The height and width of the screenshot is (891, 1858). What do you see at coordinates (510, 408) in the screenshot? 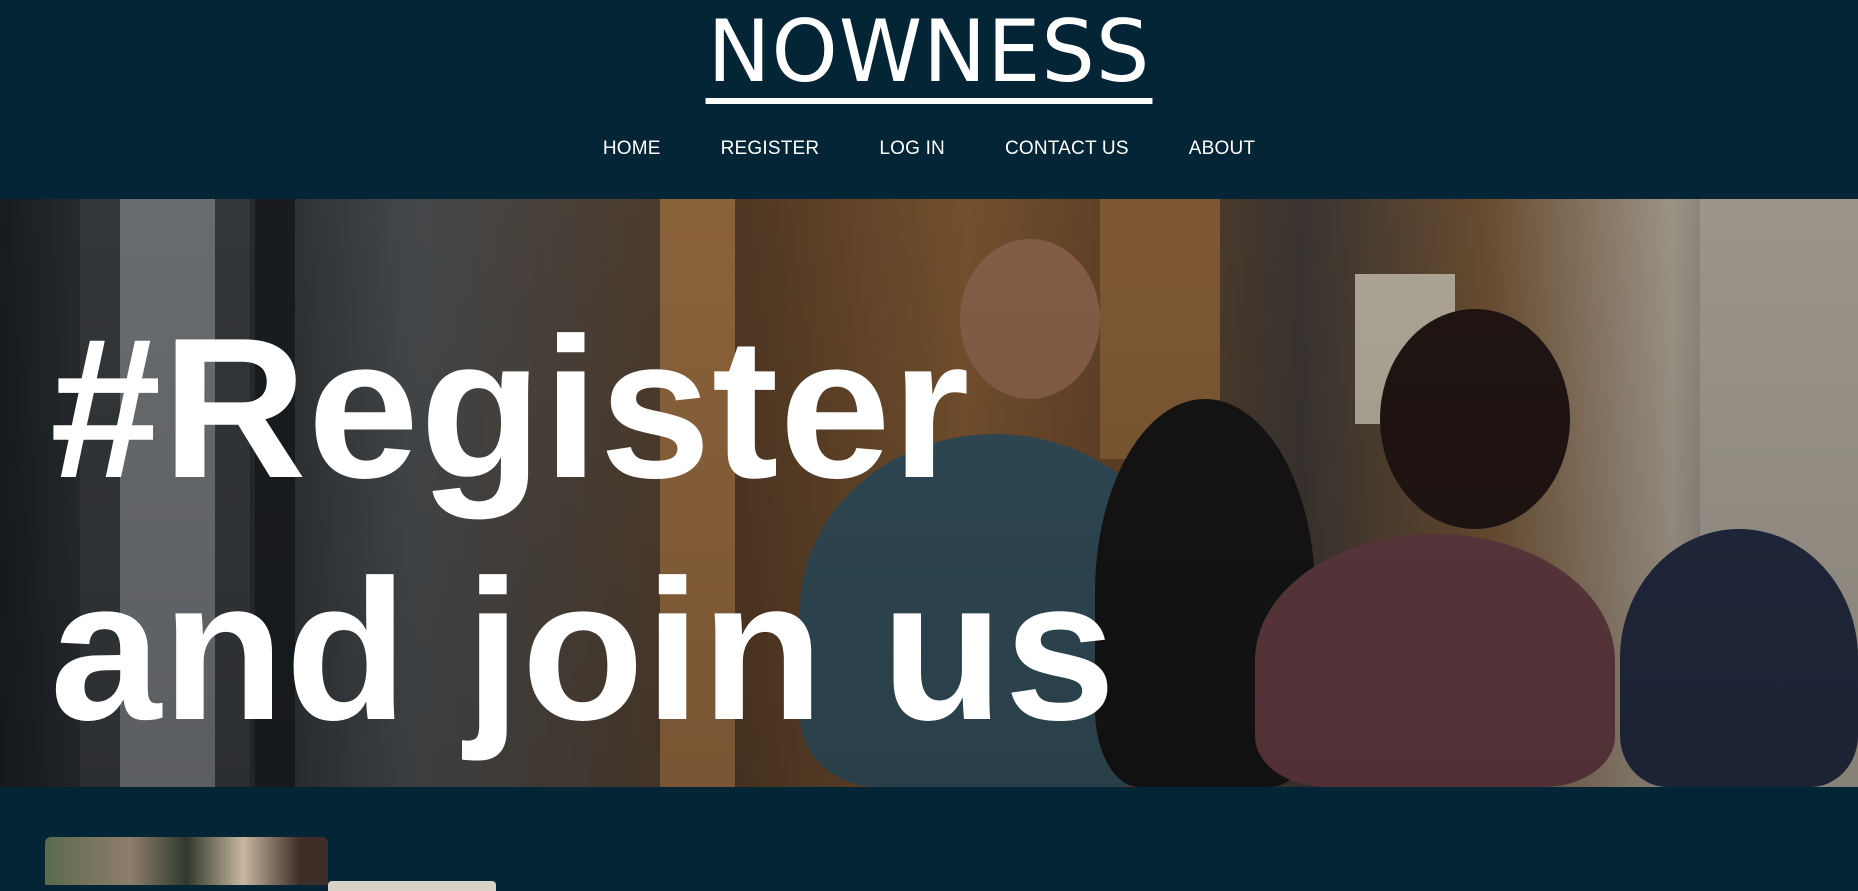
I see `hero-headline-line-1: #Register` at bounding box center [510, 408].